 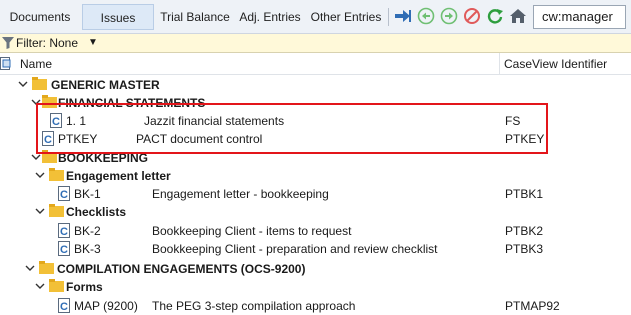 What do you see at coordinates (495, 16) in the screenshot?
I see `refresh-icon` at bounding box center [495, 16].